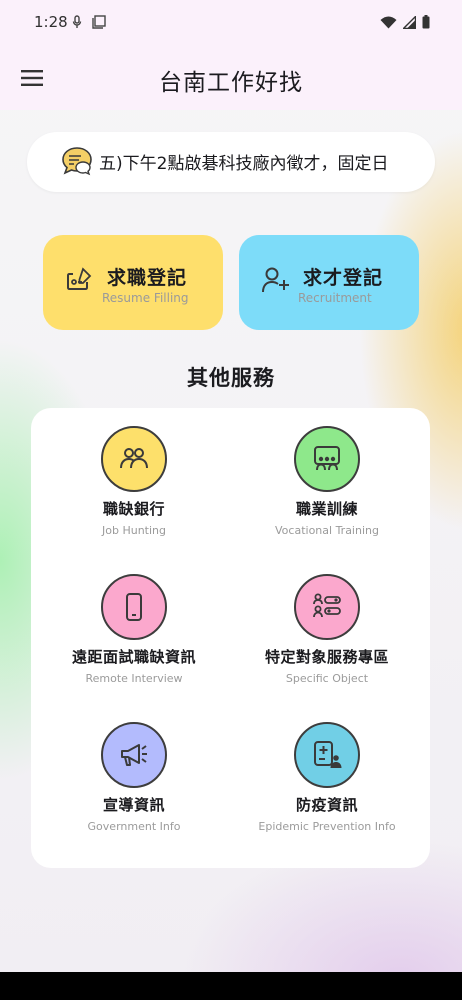  I want to click on app-bar: 台南工作好找, so click(231, 78).